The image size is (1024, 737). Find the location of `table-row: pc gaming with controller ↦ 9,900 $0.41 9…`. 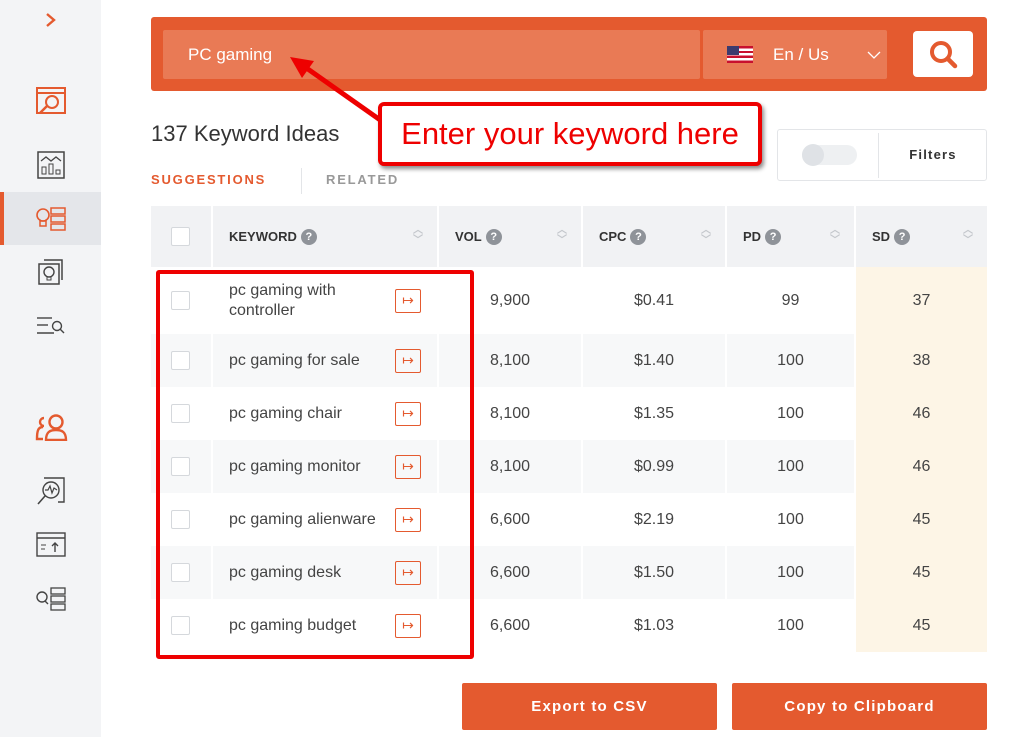

table-row: pc gaming with controller ↦ 9,900 $0.41 9… is located at coordinates (569, 300).